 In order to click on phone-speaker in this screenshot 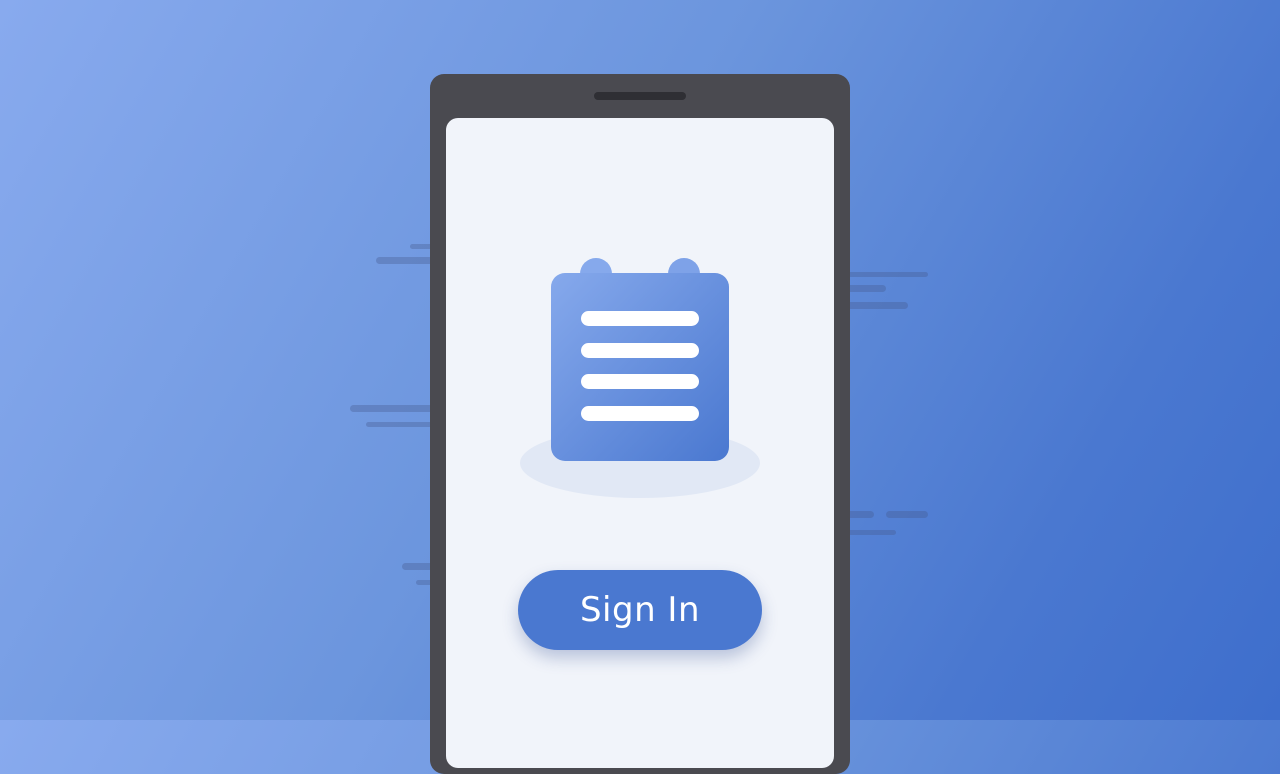, I will do `click(640, 96)`.